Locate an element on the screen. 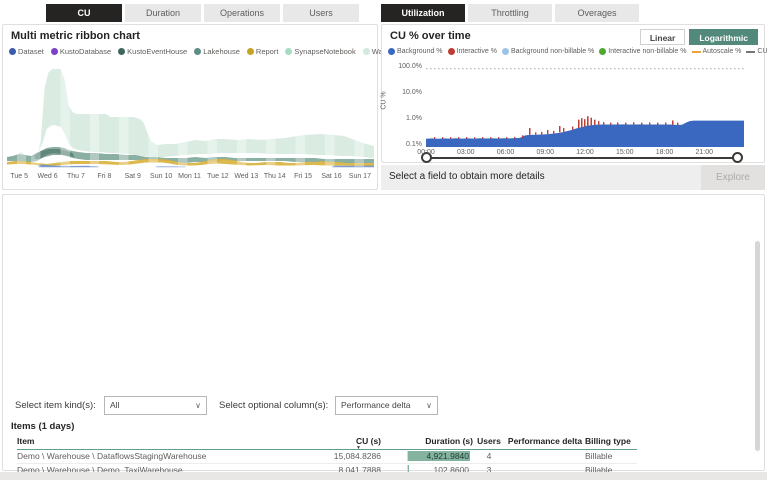 The height and width of the screenshot is (480, 767). table-scrollbar is located at coordinates (757, 350).